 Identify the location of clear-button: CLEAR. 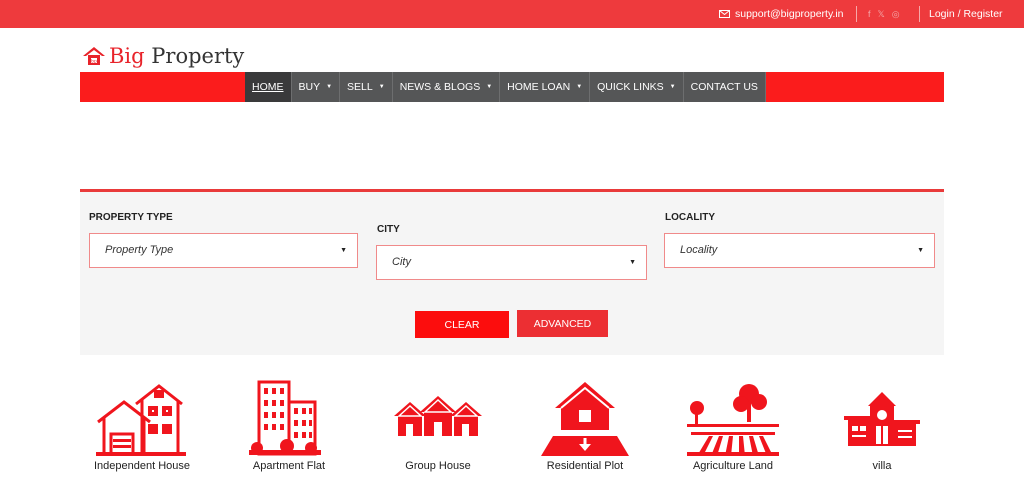
(462, 324).